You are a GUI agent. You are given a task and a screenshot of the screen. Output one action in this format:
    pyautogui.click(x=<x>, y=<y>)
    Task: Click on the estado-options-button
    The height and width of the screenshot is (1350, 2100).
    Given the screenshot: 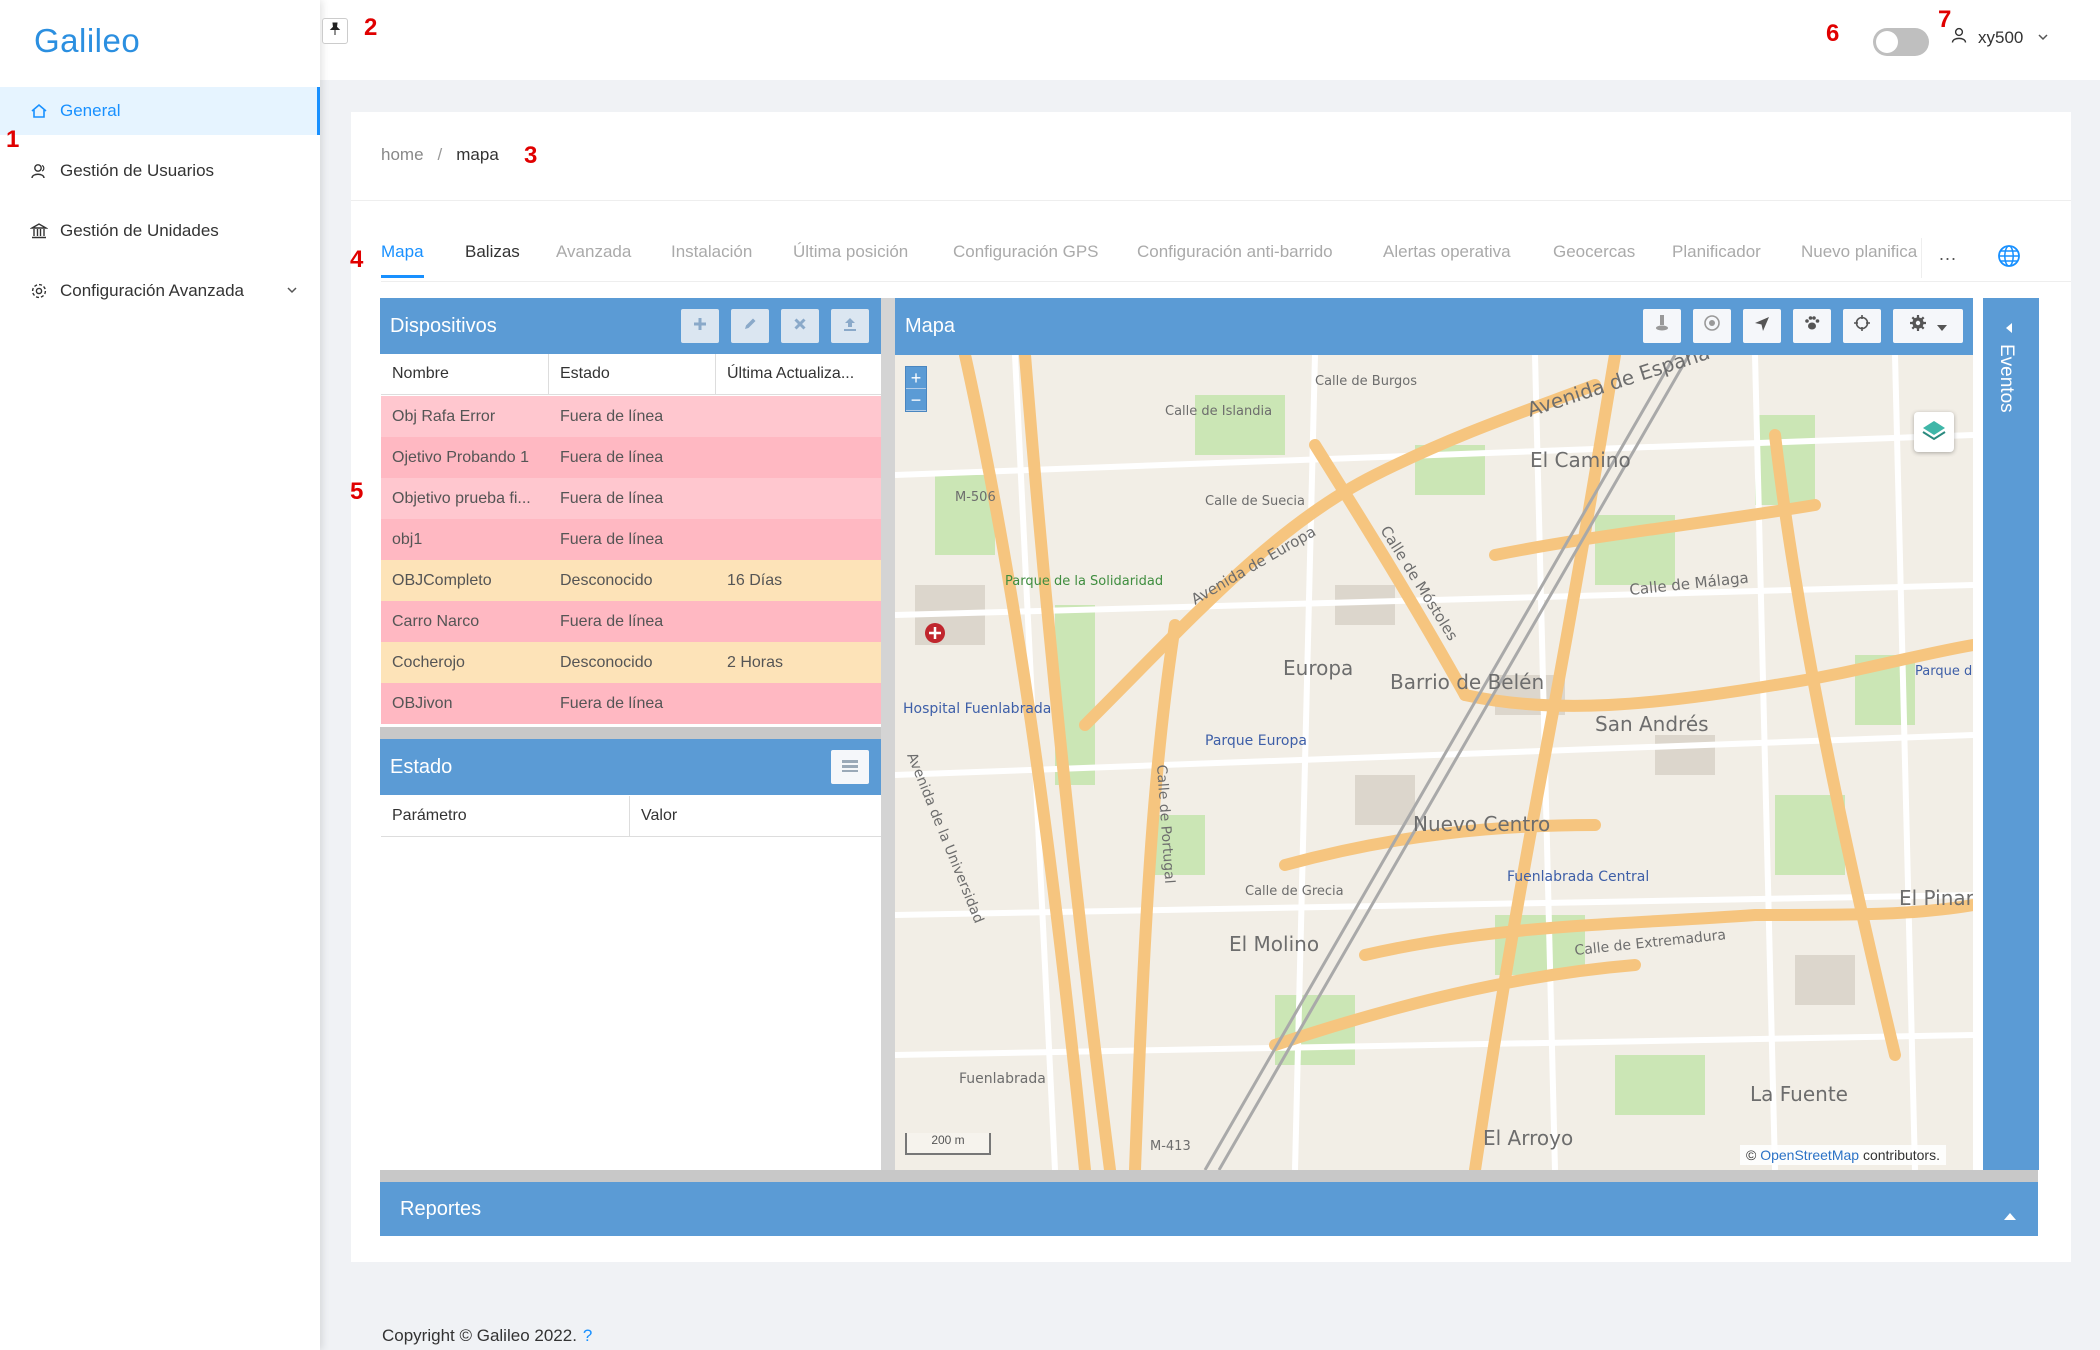 What is the action you would take?
    pyautogui.click(x=850, y=767)
    